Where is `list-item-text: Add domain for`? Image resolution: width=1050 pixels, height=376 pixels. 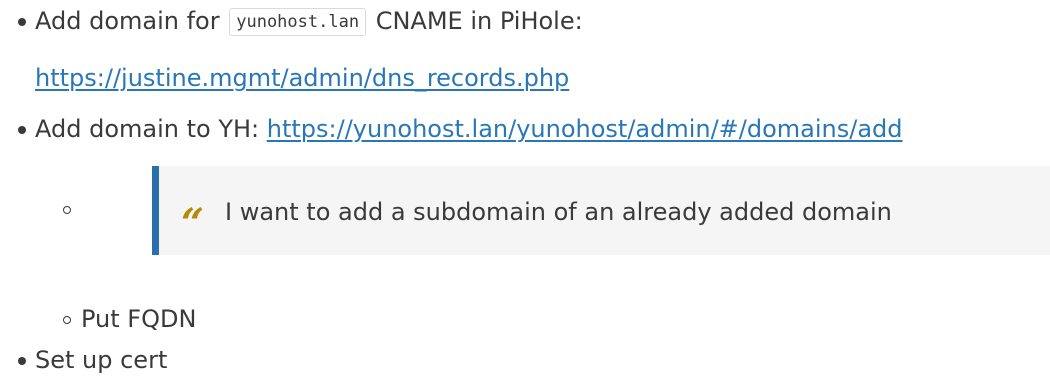
list-item-text: Add domain for is located at coordinates (131, 21).